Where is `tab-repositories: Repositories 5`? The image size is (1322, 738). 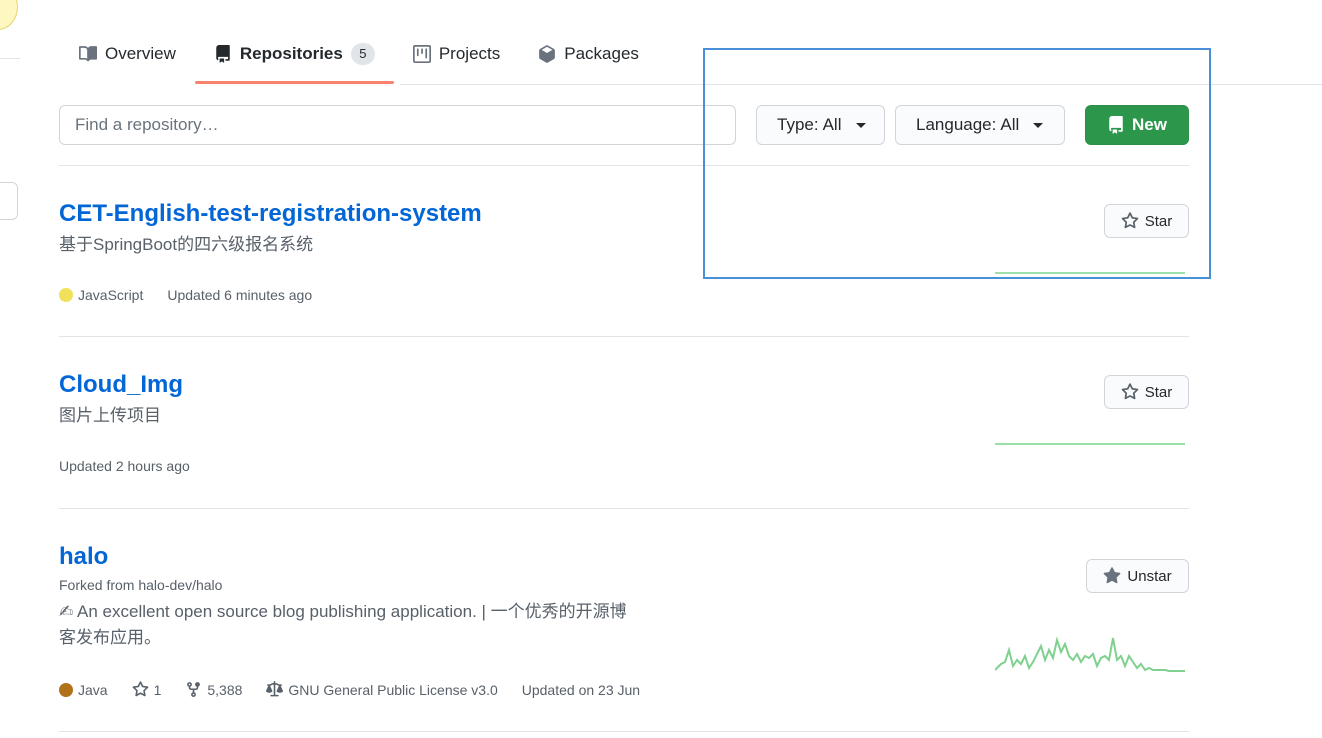 tab-repositories: Repositories 5 is located at coordinates (294, 57).